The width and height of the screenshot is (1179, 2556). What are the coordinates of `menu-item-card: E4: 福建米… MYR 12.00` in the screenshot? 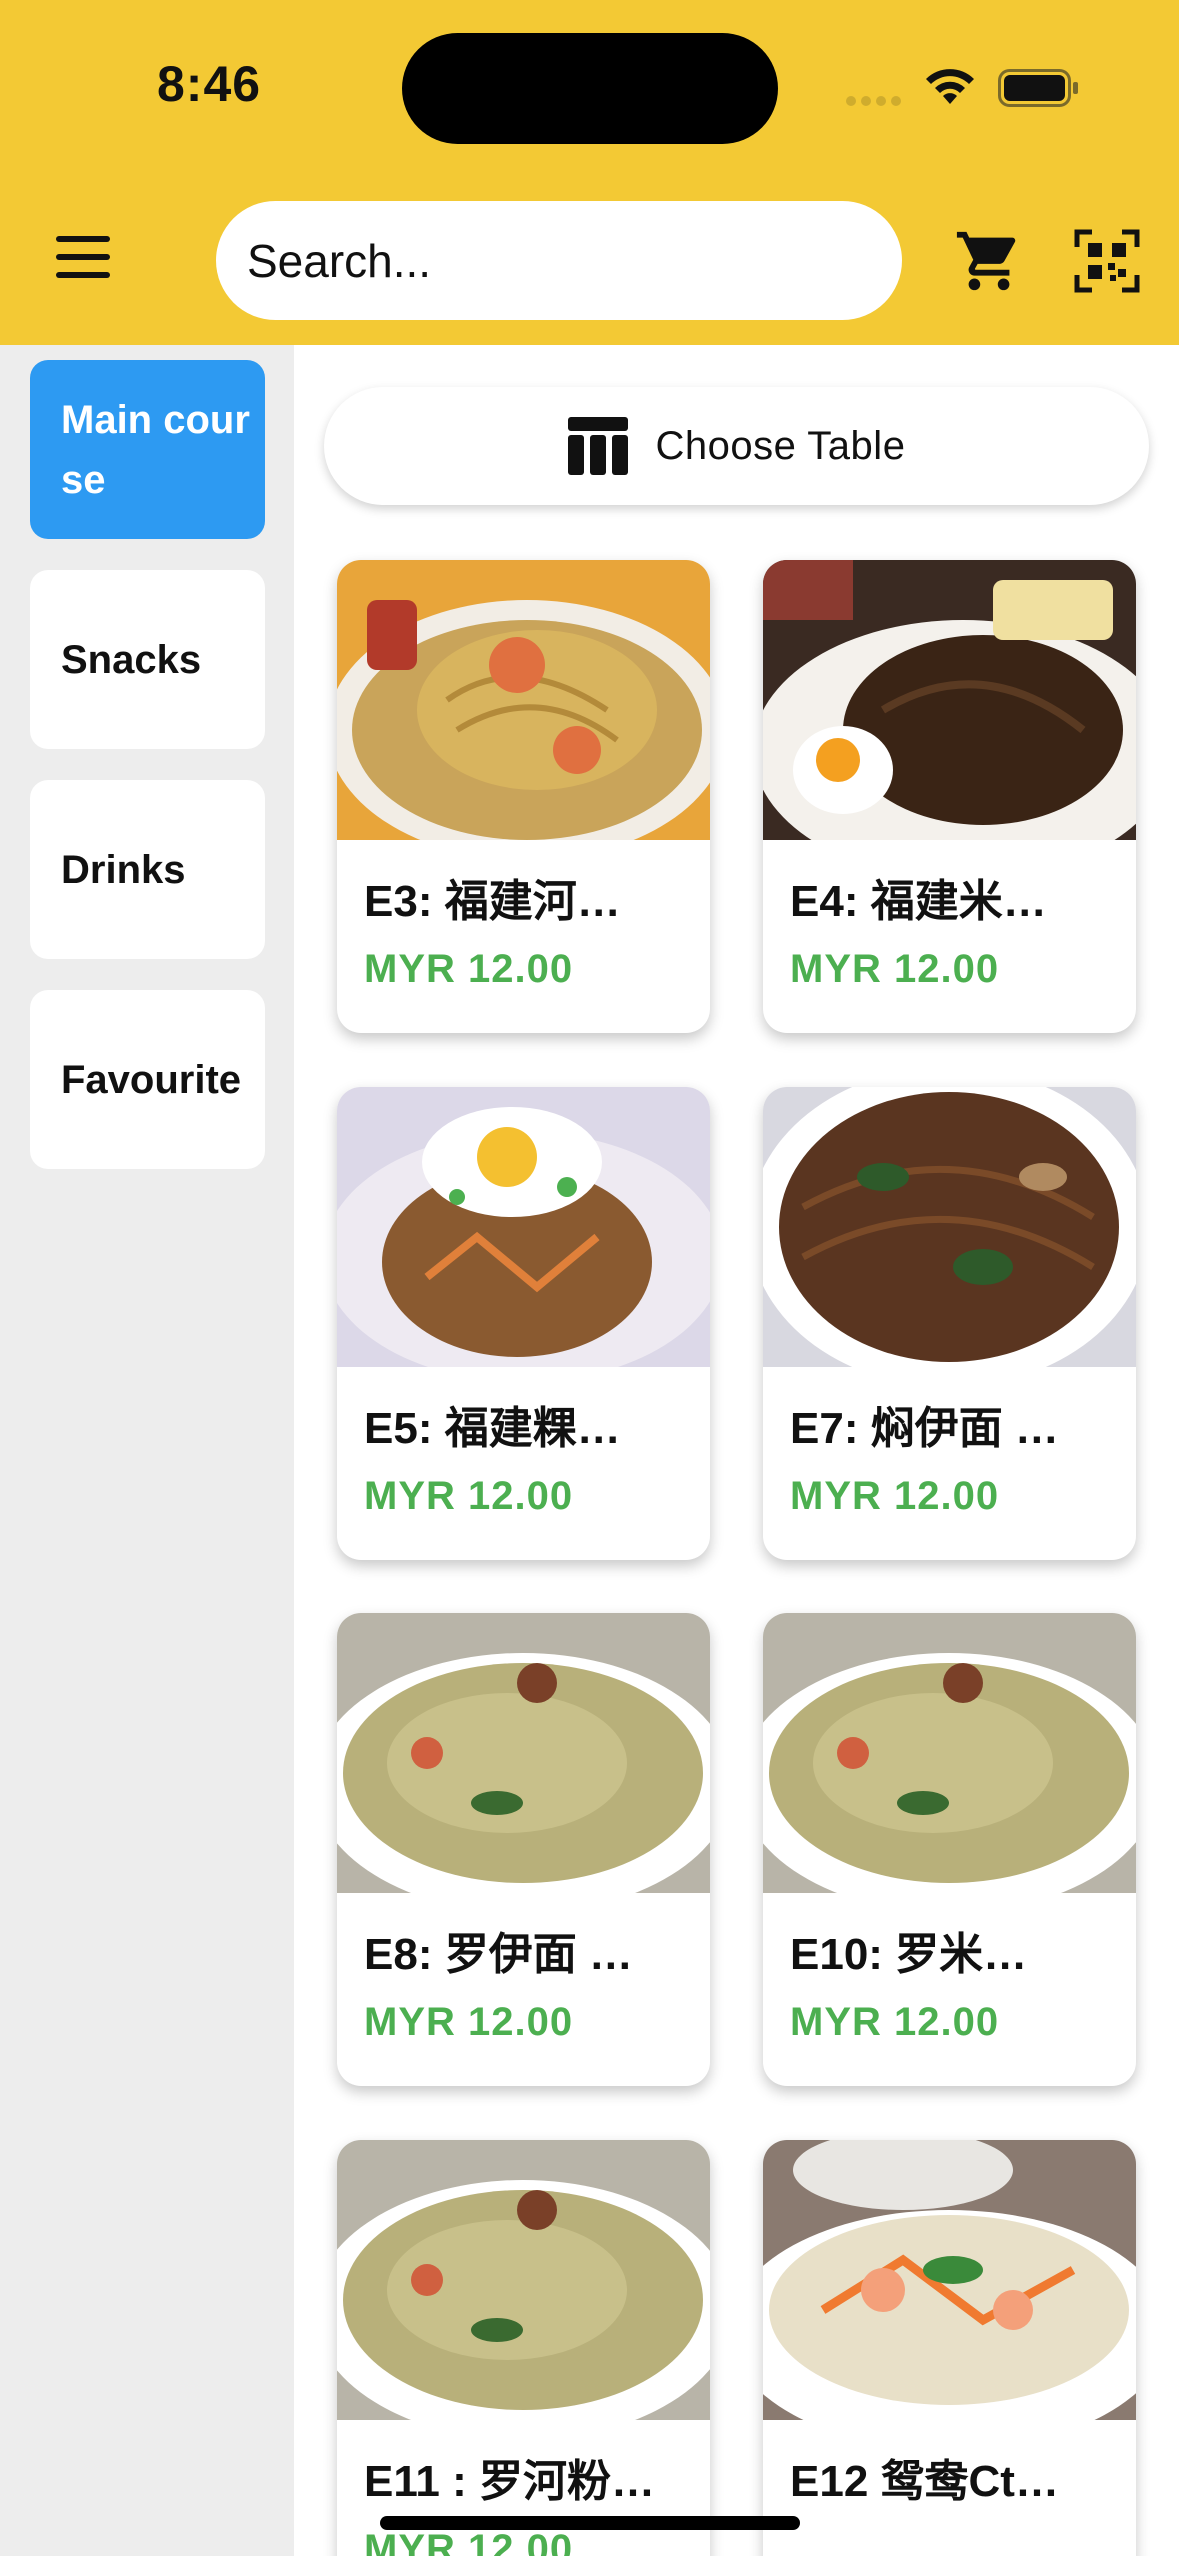 It's located at (949, 796).